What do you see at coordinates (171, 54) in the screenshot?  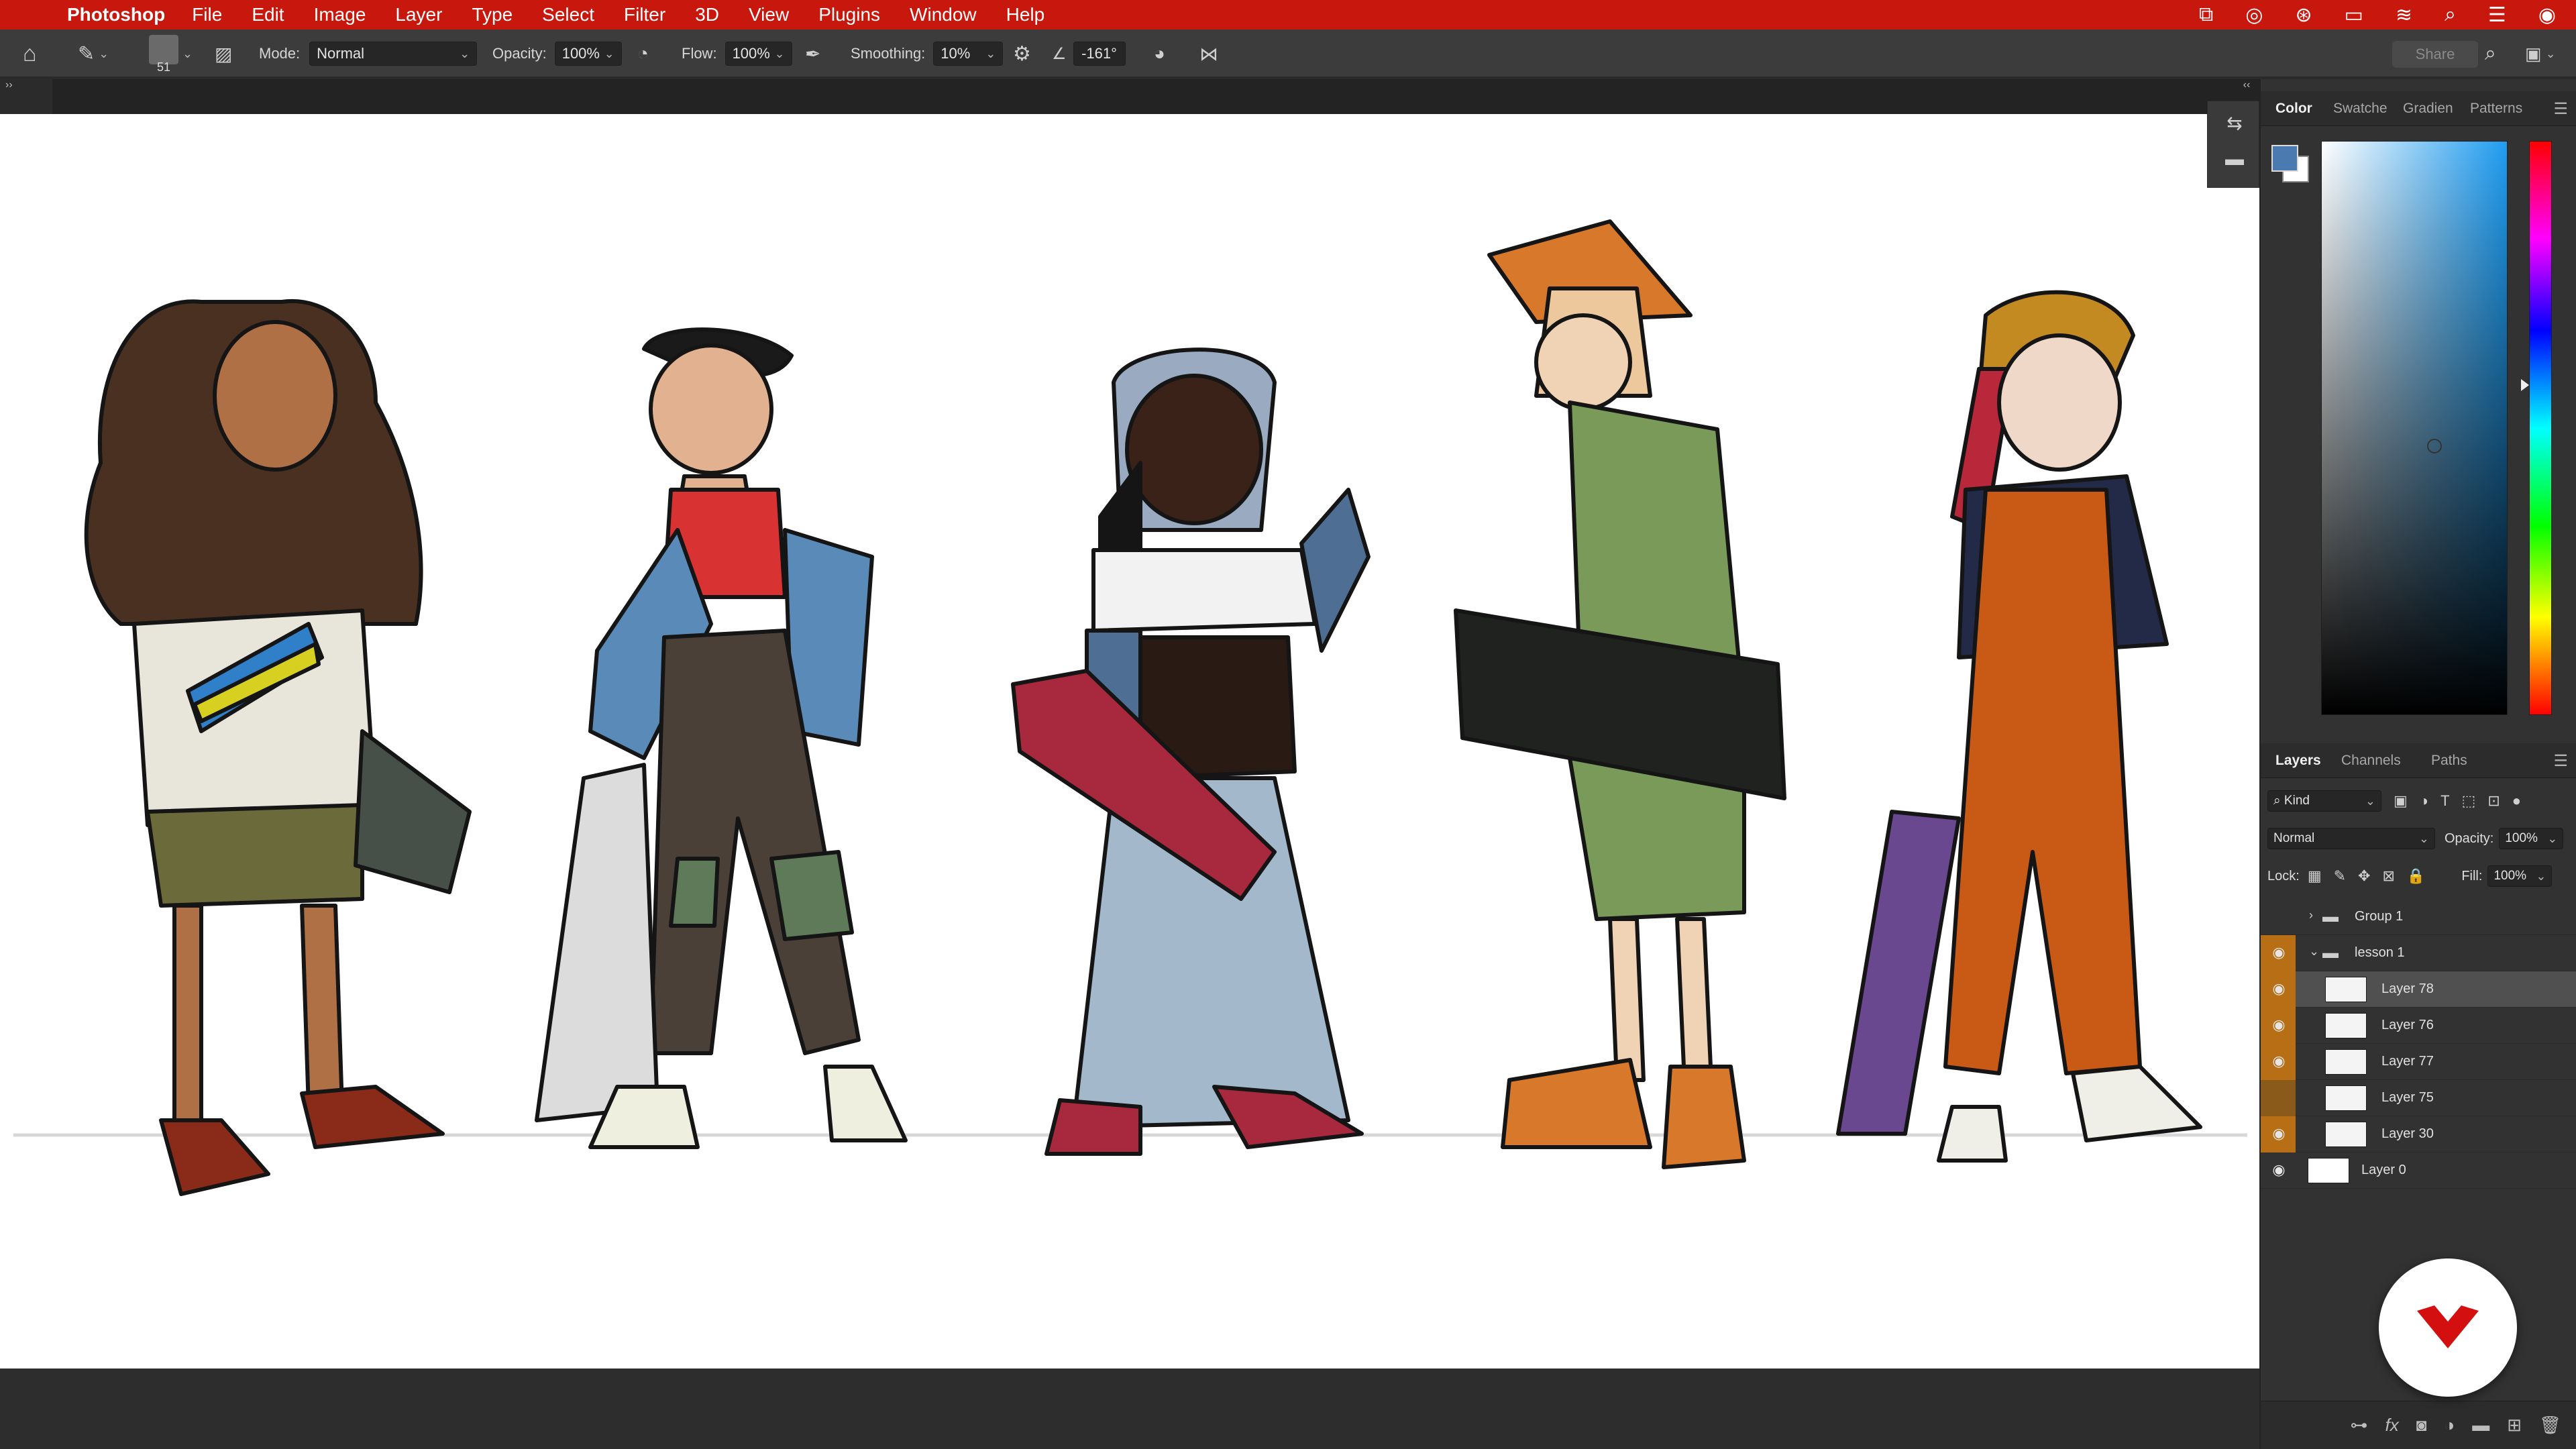 I see `brush-preset-picker: 51 ⌄` at bounding box center [171, 54].